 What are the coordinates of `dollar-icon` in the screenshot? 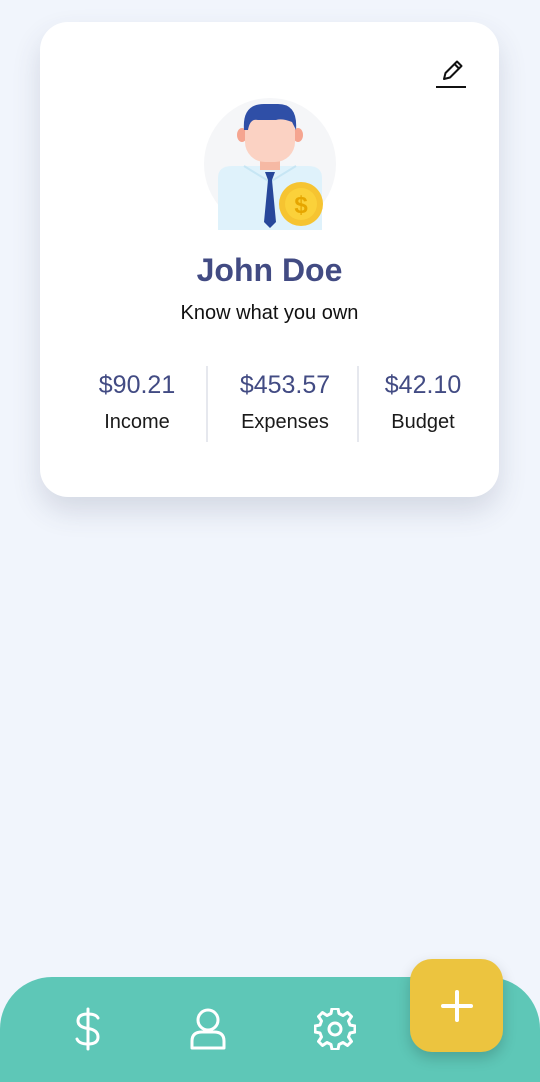 It's located at (87, 1029).